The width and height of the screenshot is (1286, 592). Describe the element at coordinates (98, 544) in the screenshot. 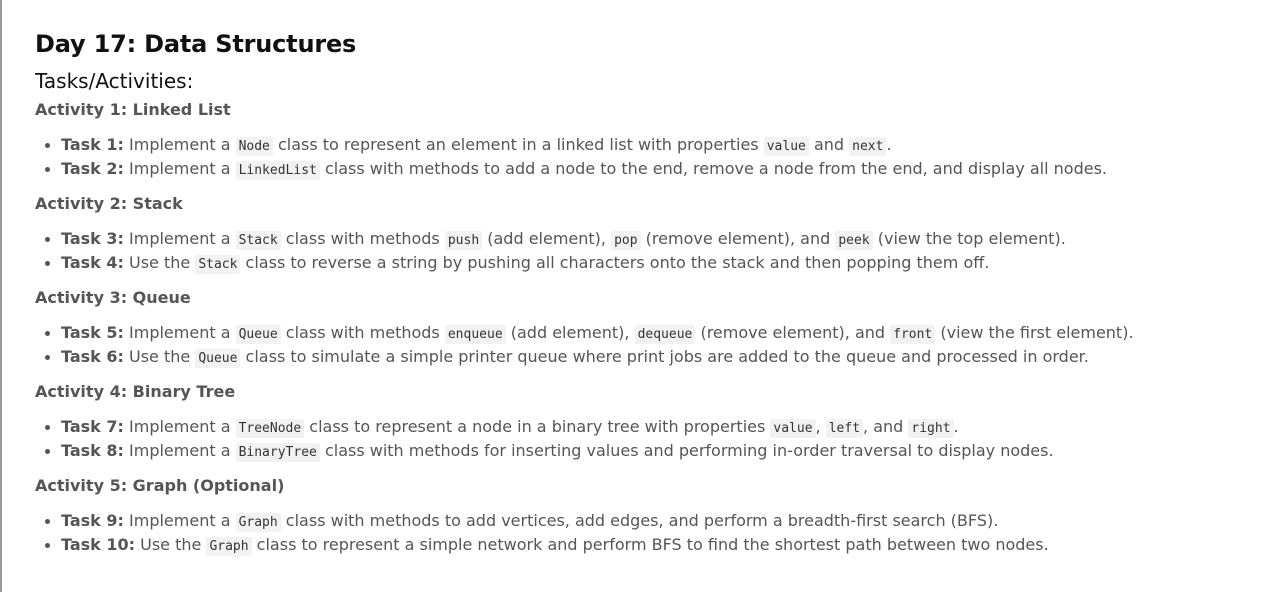

I see `task-label: Task 10:` at that location.